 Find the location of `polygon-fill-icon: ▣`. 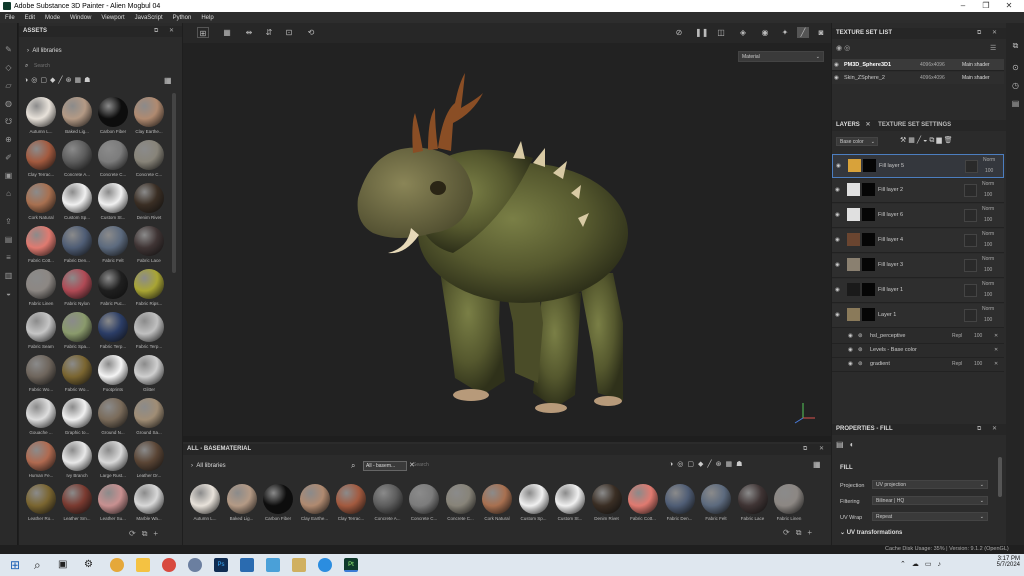

polygon-fill-icon: ▣ is located at coordinates (8, 175).